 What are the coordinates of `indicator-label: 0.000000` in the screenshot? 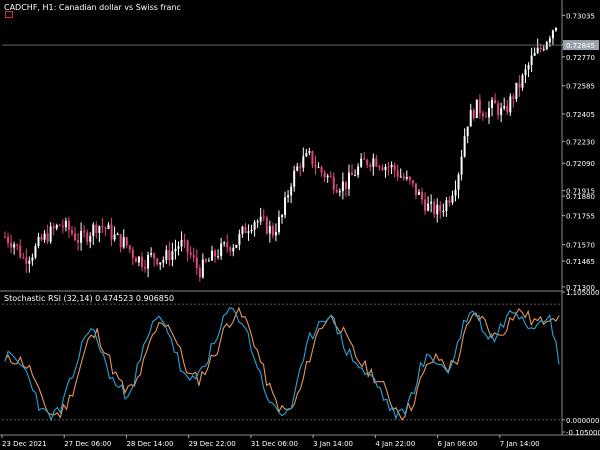 It's located at (582, 421).